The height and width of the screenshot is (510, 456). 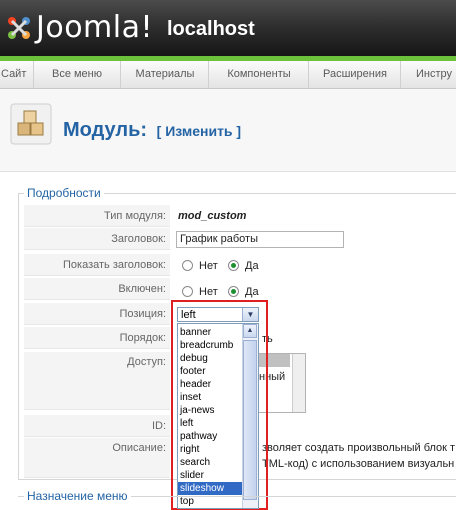 I want to click on position-option: banner, so click(x=211, y=332).